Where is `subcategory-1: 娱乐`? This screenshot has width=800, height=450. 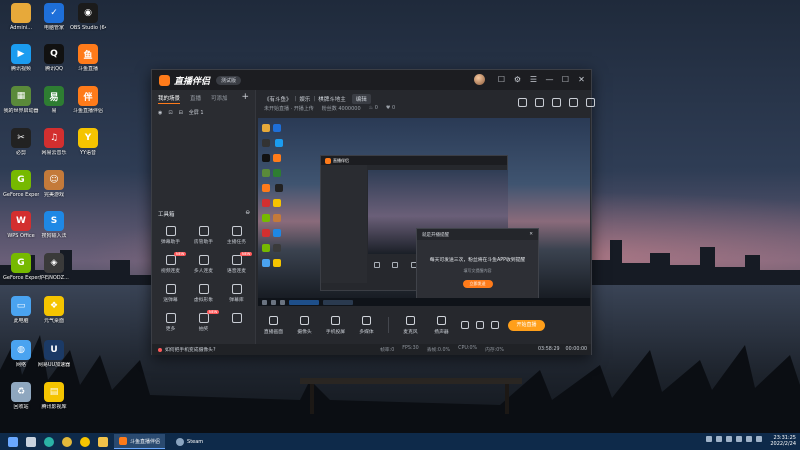 subcategory-1: 娱乐 is located at coordinates (304, 99).